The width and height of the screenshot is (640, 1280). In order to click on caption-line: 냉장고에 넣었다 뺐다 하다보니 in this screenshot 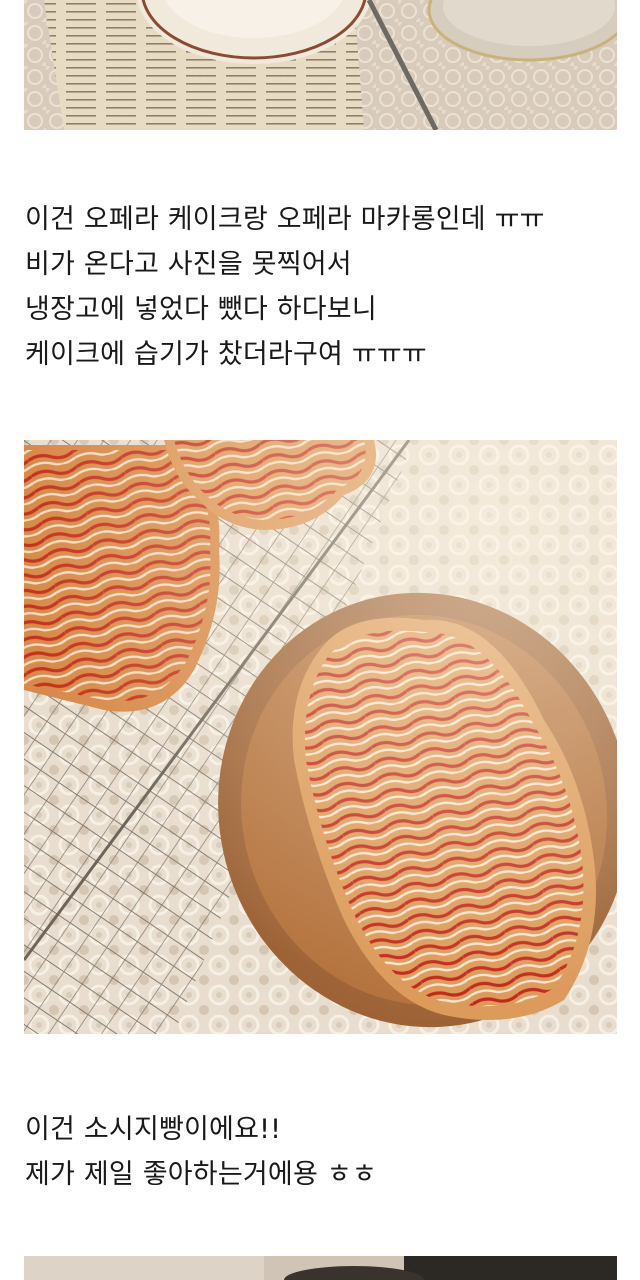, I will do `click(201, 309)`.